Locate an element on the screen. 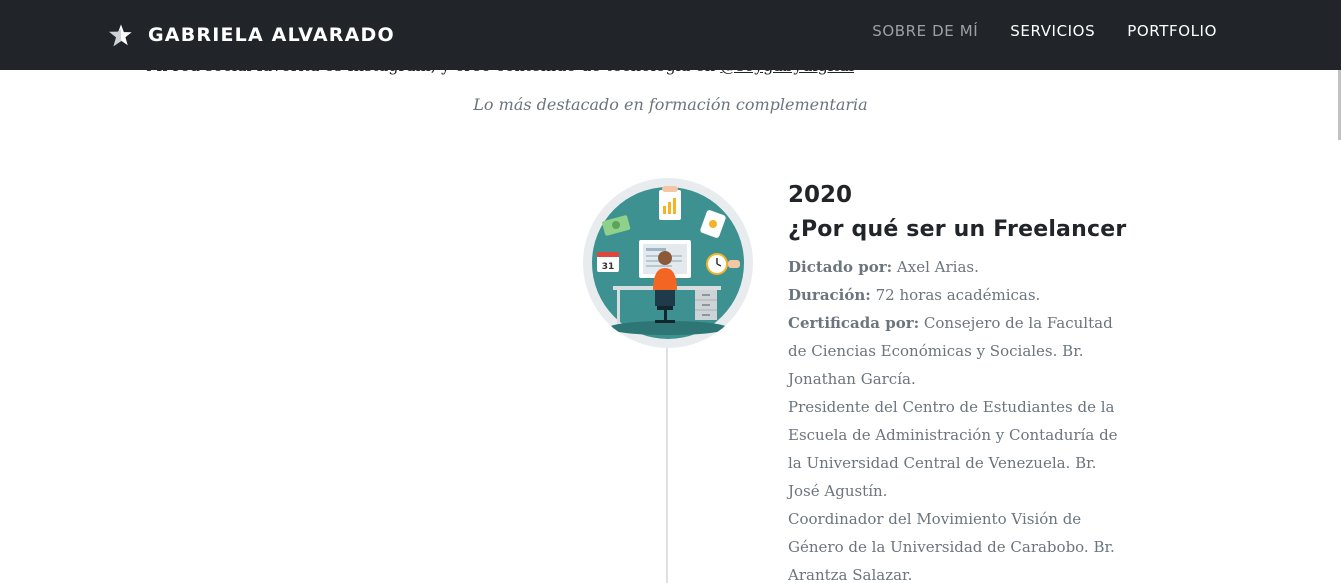 The image size is (1341, 583). brand-link: GABRIELA ALVARADO is located at coordinates (251, 35).